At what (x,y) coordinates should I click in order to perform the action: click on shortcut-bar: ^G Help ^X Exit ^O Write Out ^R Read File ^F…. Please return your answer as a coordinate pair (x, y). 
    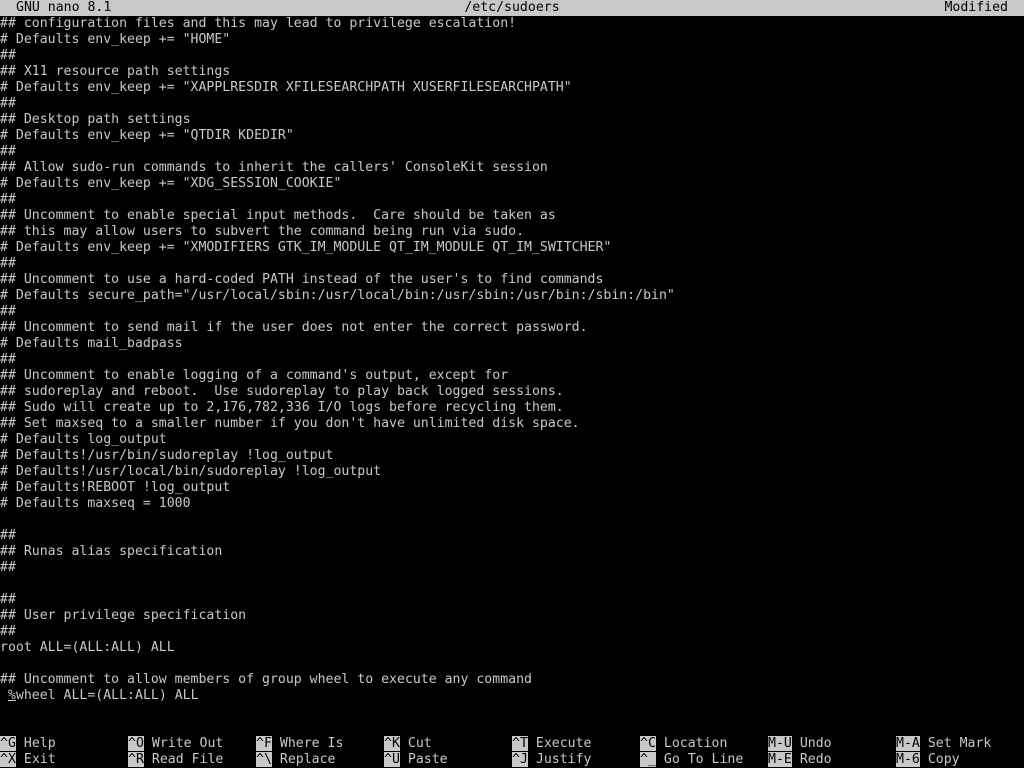
    Looking at the image, I should click on (512, 752).